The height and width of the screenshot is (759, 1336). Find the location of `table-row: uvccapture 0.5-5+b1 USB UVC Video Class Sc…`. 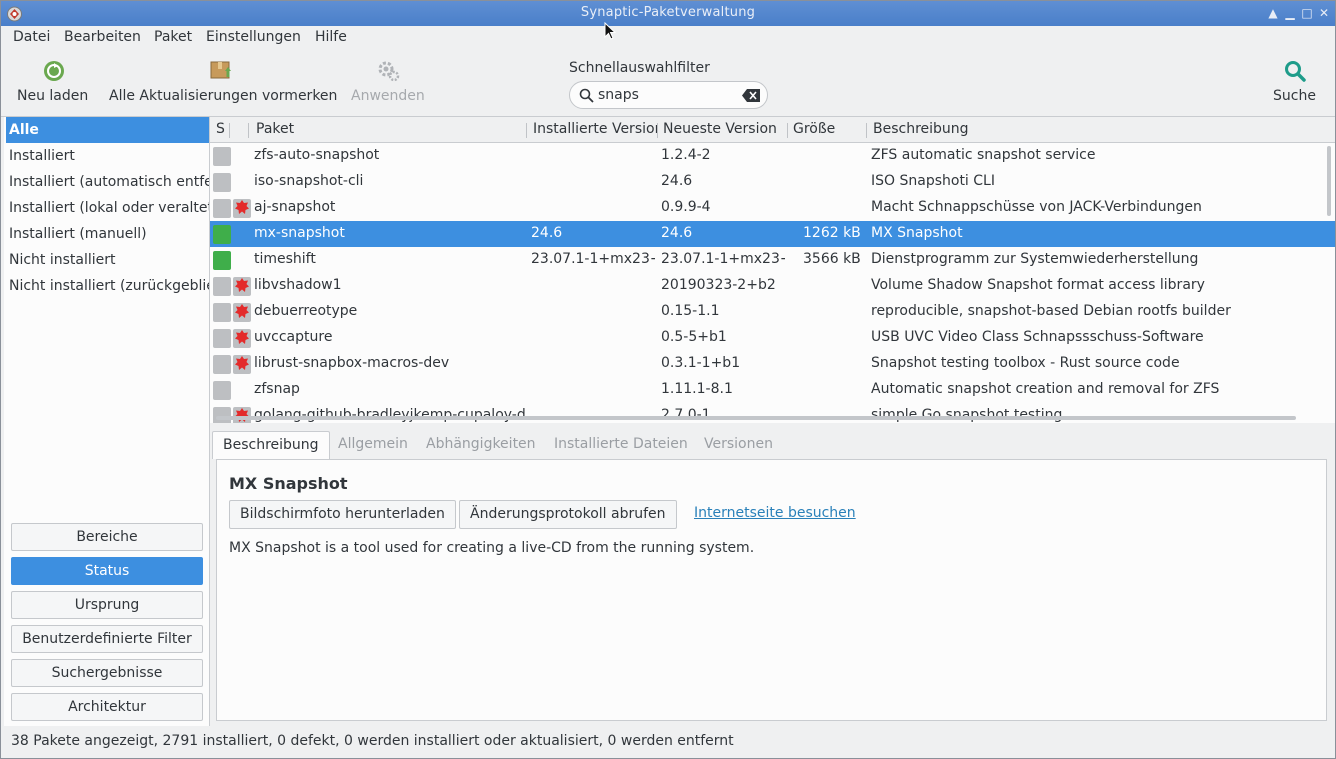

table-row: uvccapture 0.5-5+b1 USB UVC Video Class Sc… is located at coordinates (772, 338).